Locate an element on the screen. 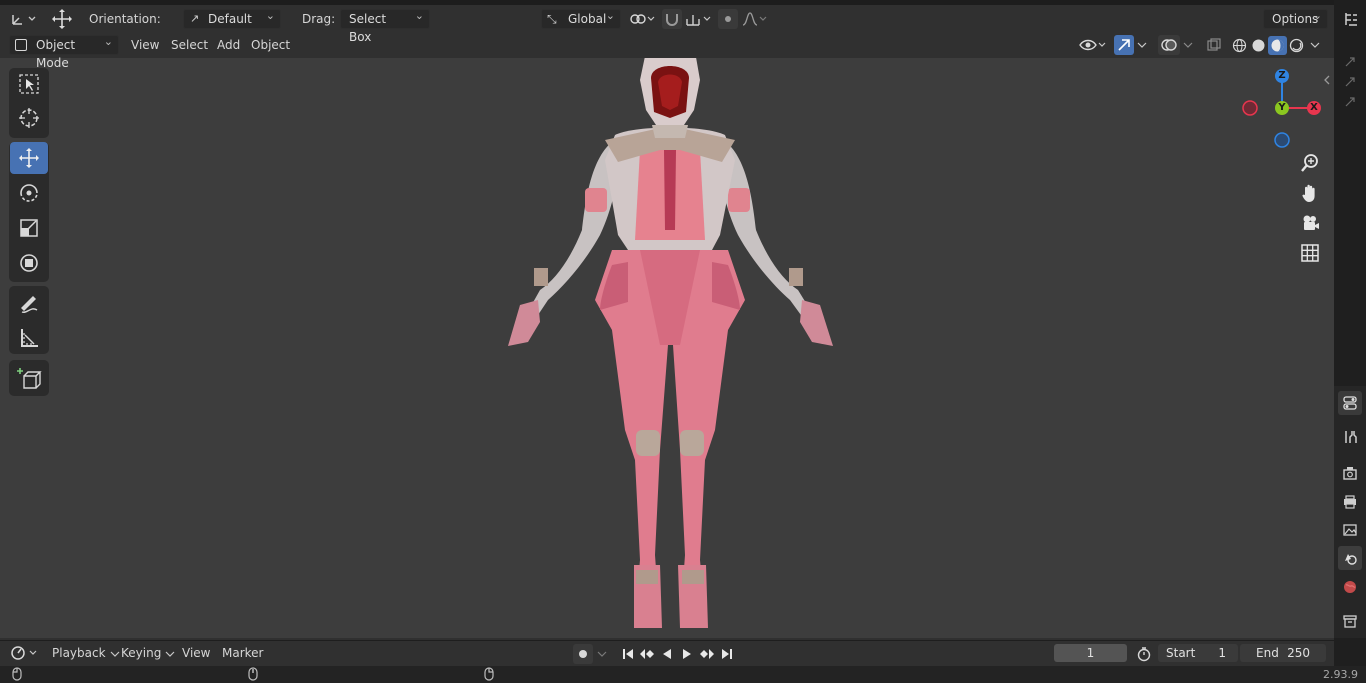 The width and height of the screenshot is (1366, 683). gizmo-x-label: X is located at coordinates (1314, 107).